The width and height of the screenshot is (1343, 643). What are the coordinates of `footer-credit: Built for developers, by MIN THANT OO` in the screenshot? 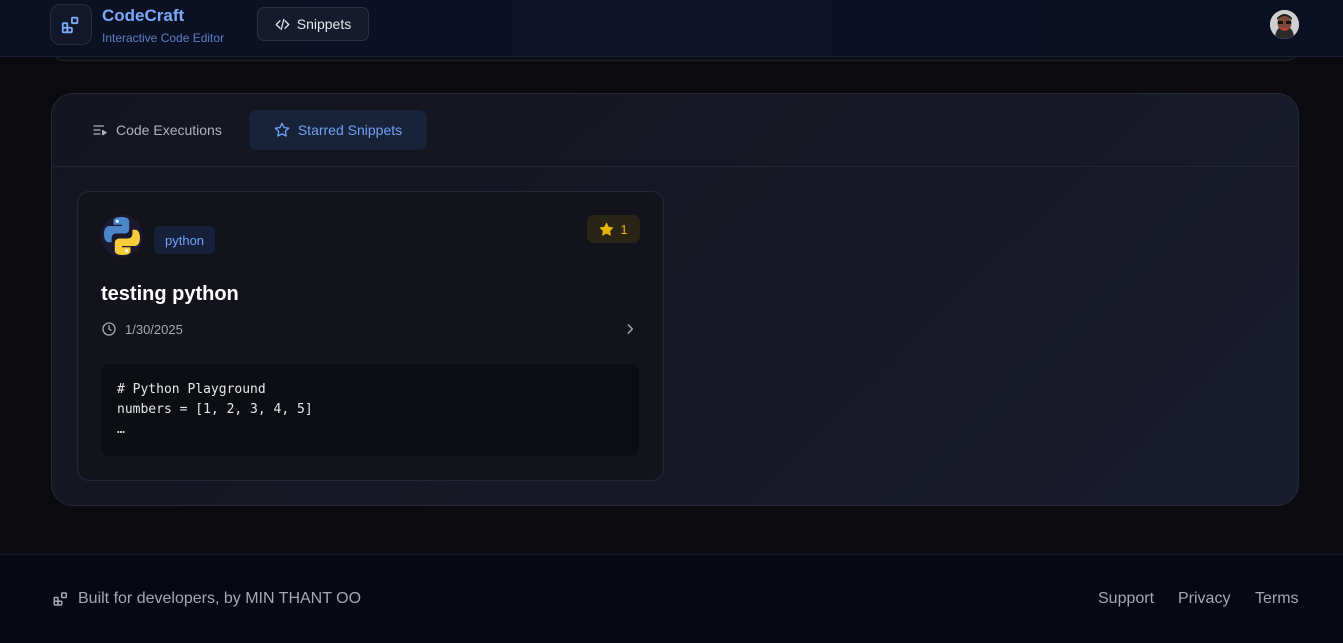 It's located at (206, 599).